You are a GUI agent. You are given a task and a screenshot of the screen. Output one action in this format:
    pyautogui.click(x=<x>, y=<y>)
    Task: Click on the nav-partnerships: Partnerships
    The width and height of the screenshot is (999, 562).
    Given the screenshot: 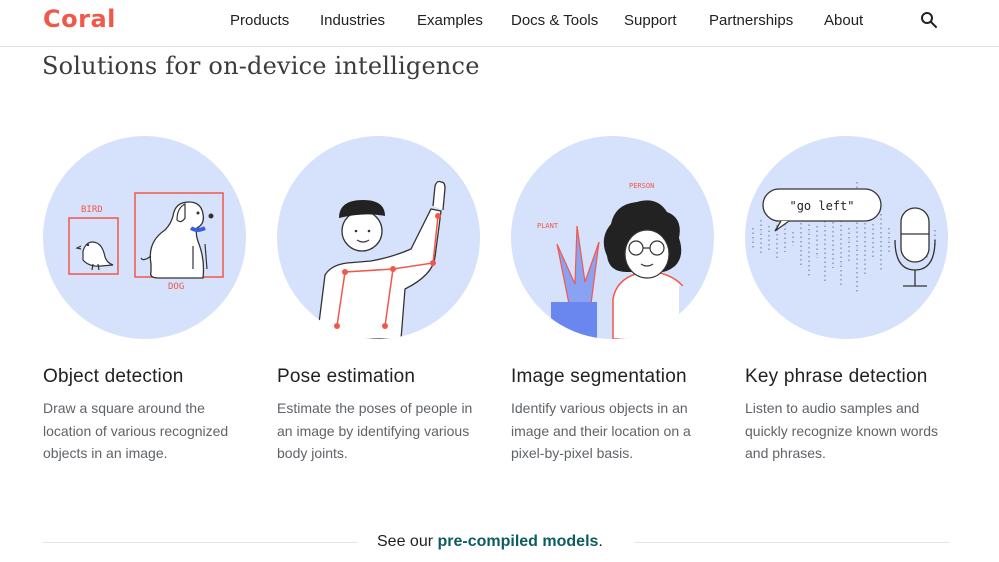 What is the action you would take?
    pyautogui.click(x=751, y=20)
    